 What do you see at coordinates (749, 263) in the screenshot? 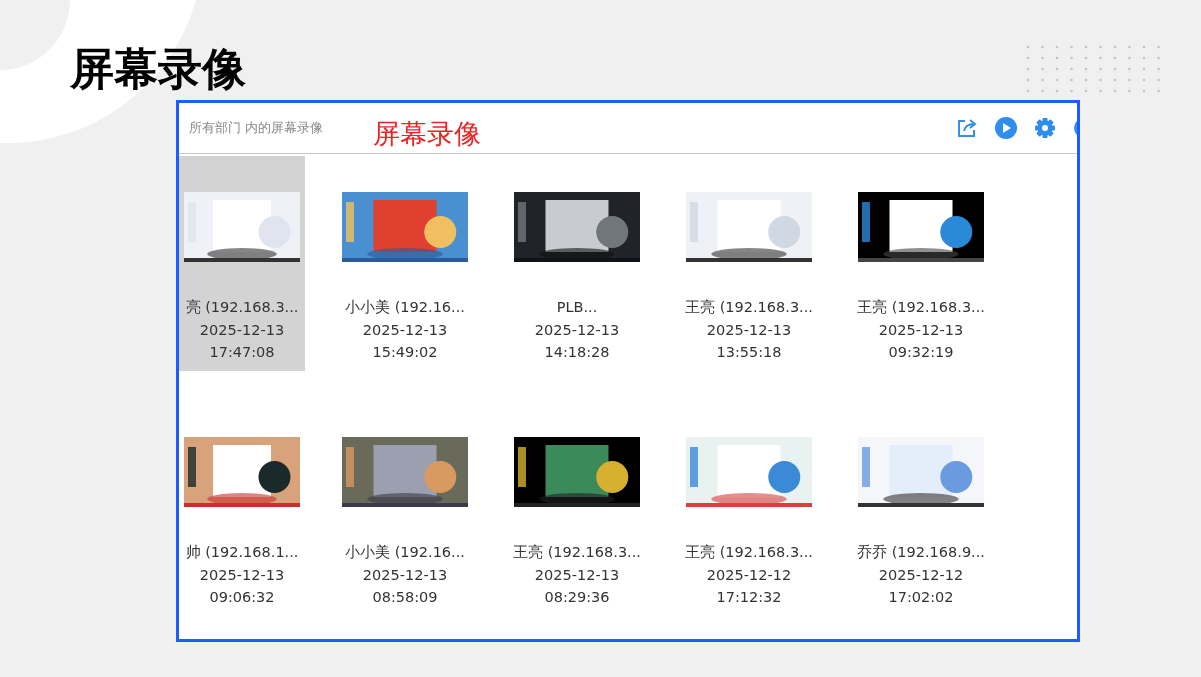
I see `recording-tile: 王亮 (192.168.3... 2025-12-13 13:55:18` at bounding box center [749, 263].